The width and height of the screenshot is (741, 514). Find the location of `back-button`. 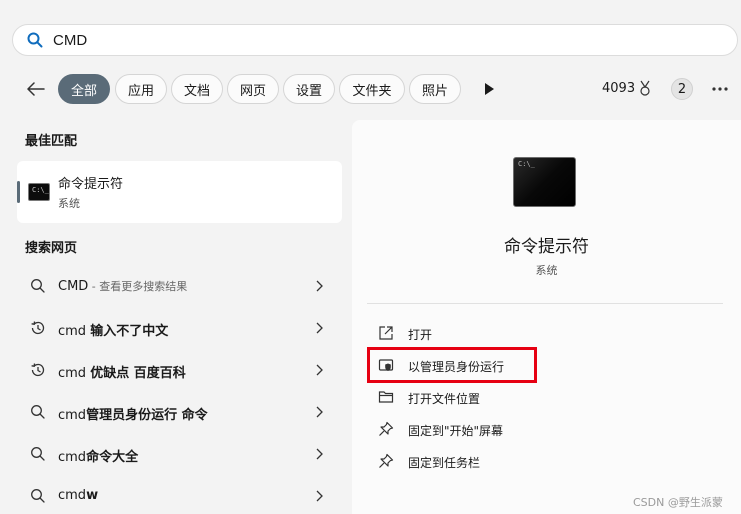

back-button is located at coordinates (36, 89).